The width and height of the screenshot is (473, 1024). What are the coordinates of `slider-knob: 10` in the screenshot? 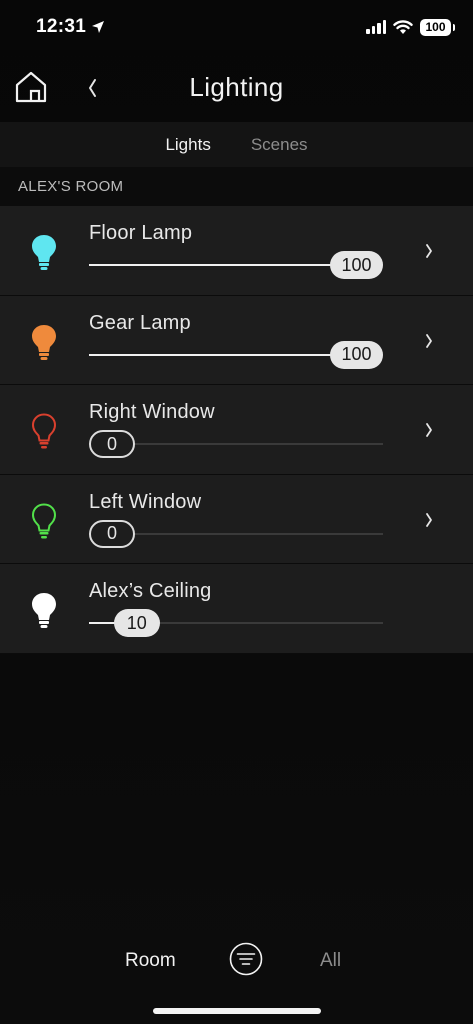 It's located at (136, 623).